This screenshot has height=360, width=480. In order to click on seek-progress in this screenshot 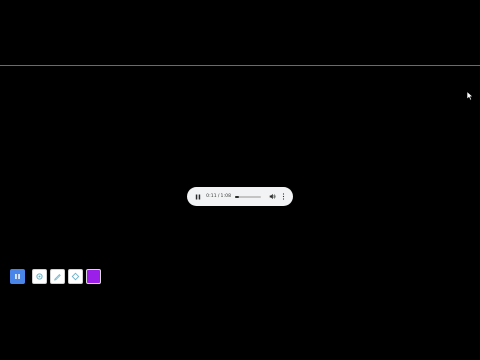, I will do `click(237, 196)`.